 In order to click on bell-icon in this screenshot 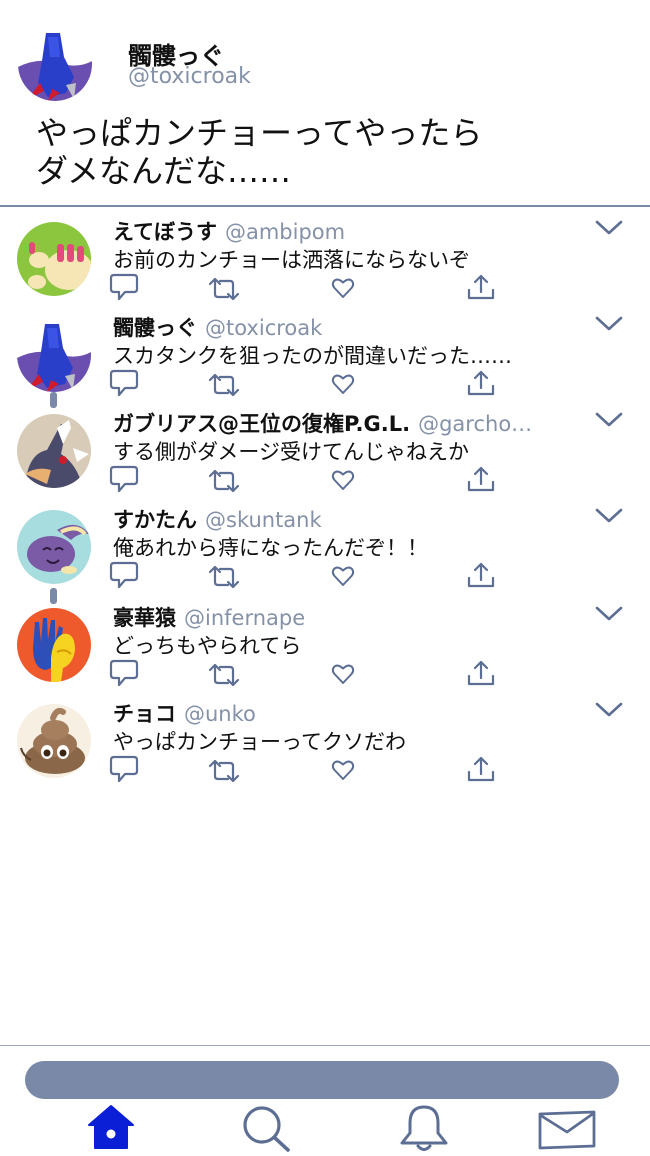, I will do `click(424, 1128)`.